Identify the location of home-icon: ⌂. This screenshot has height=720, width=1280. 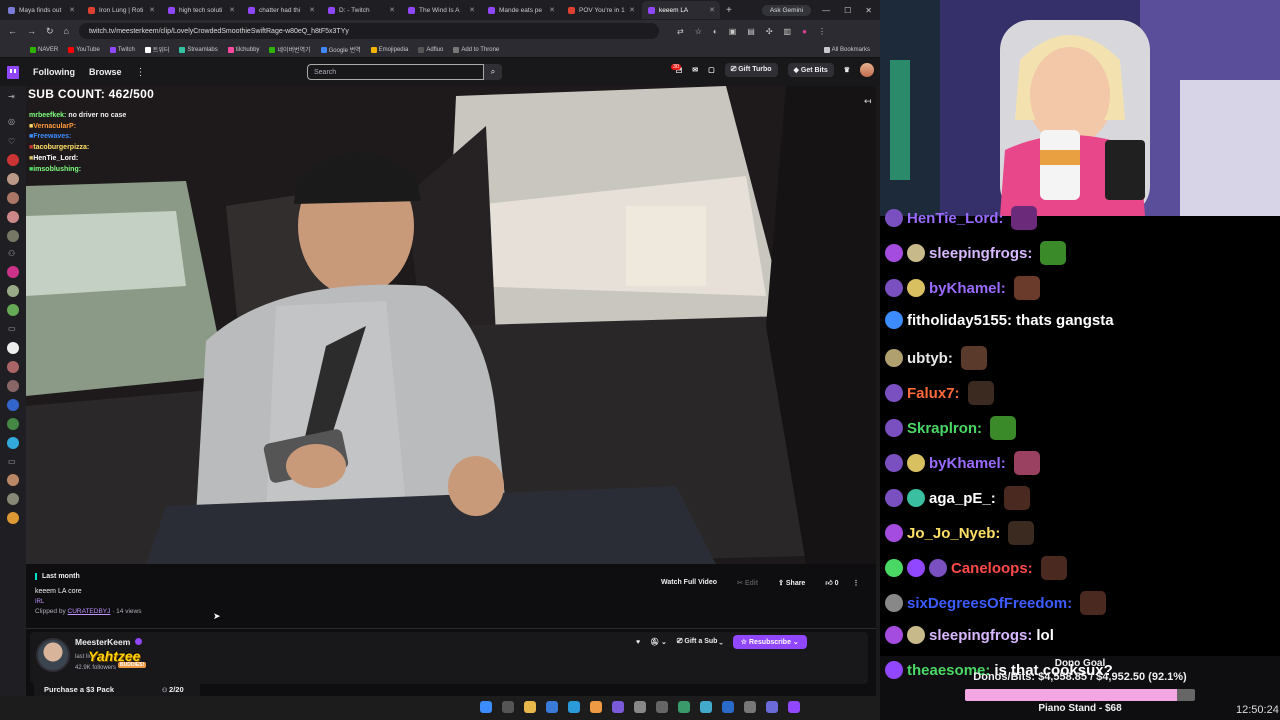
(66, 31).